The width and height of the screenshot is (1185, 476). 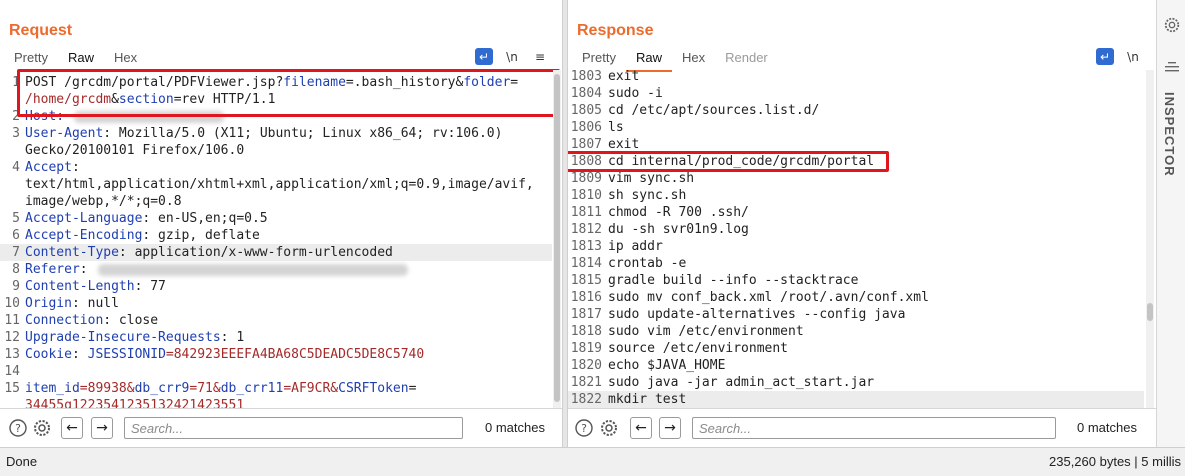 I want to click on line-number: 7, so click(x=16, y=252).